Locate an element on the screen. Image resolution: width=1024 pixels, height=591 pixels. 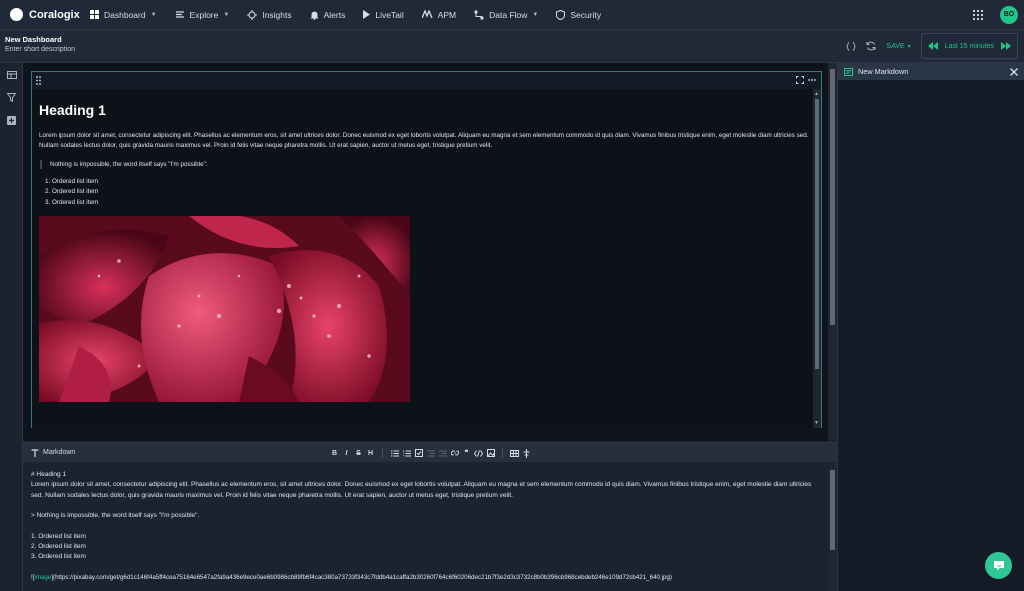
save-button: SAVE ▾ is located at coordinates (898, 46).